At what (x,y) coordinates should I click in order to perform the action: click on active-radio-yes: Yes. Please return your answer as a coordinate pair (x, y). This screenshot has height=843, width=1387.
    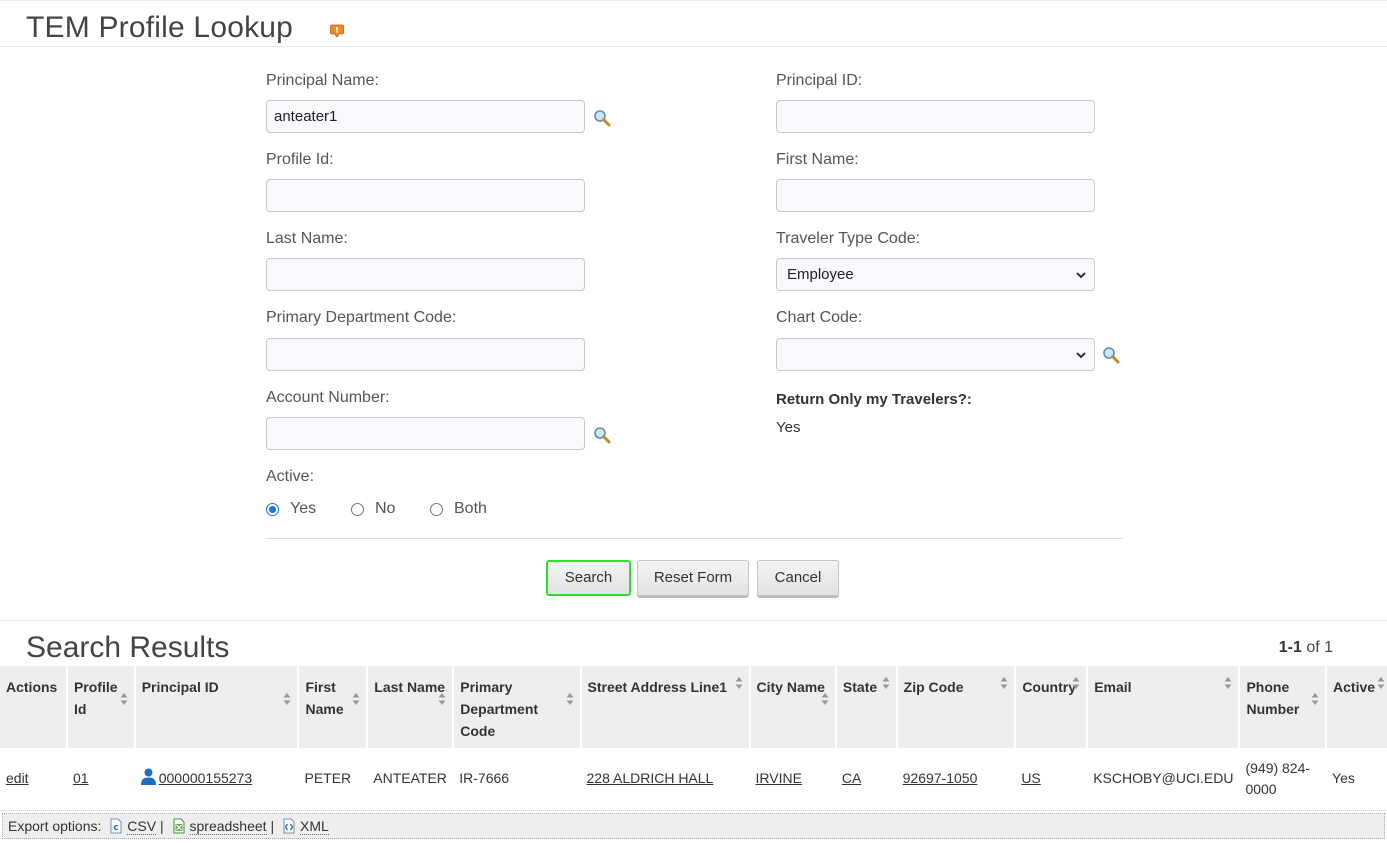
    Looking at the image, I should click on (291, 509).